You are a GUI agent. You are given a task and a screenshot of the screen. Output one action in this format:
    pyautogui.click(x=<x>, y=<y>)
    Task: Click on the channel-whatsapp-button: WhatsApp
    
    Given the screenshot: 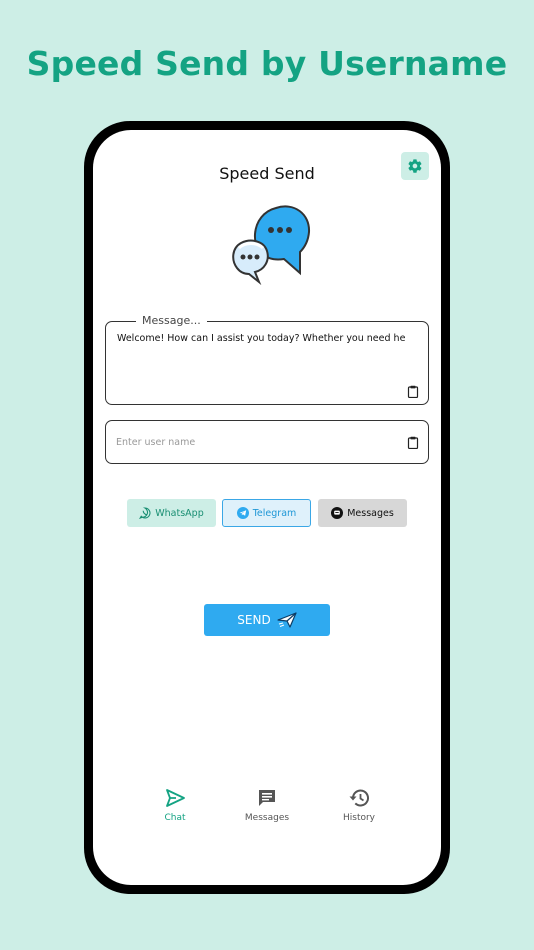 What is the action you would take?
    pyautogui.click(x=171, y=513)
    